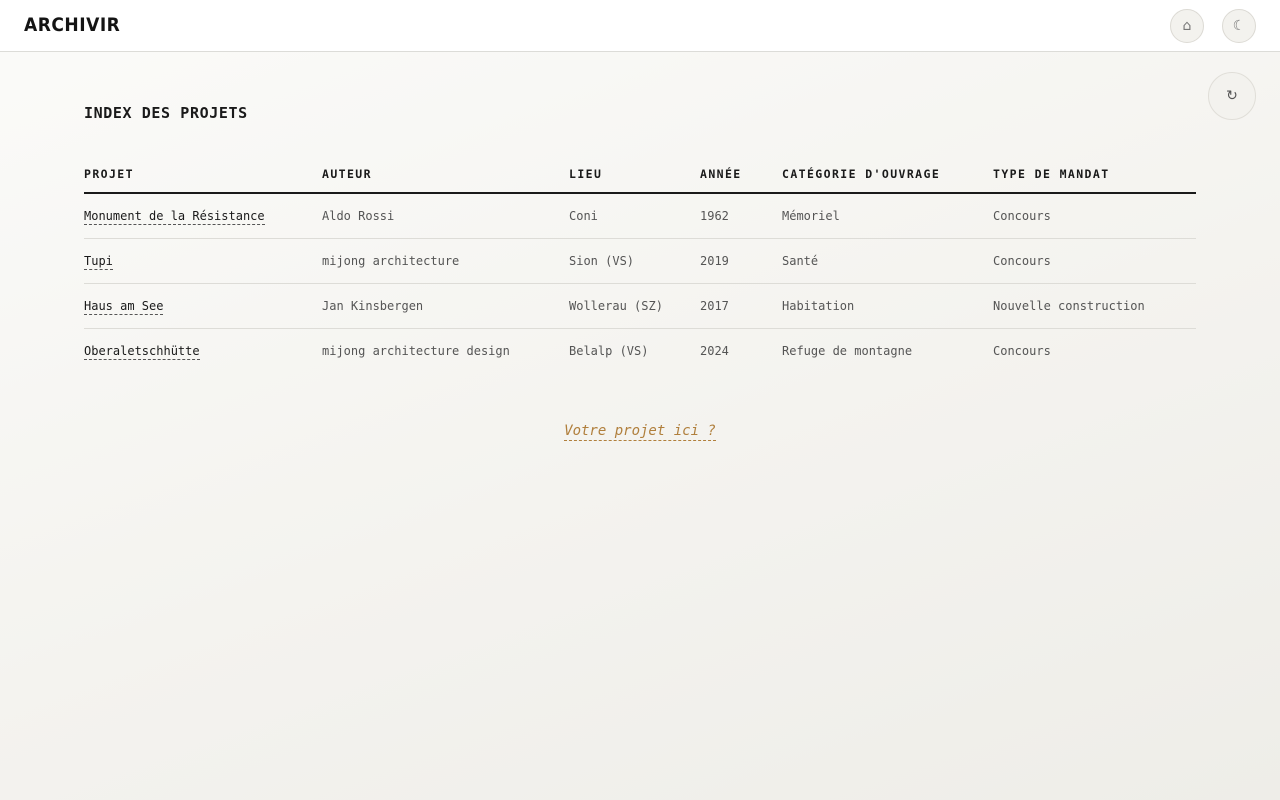  I want to click on submit-project-link: Votre projet ici ?, so click(640, 432).